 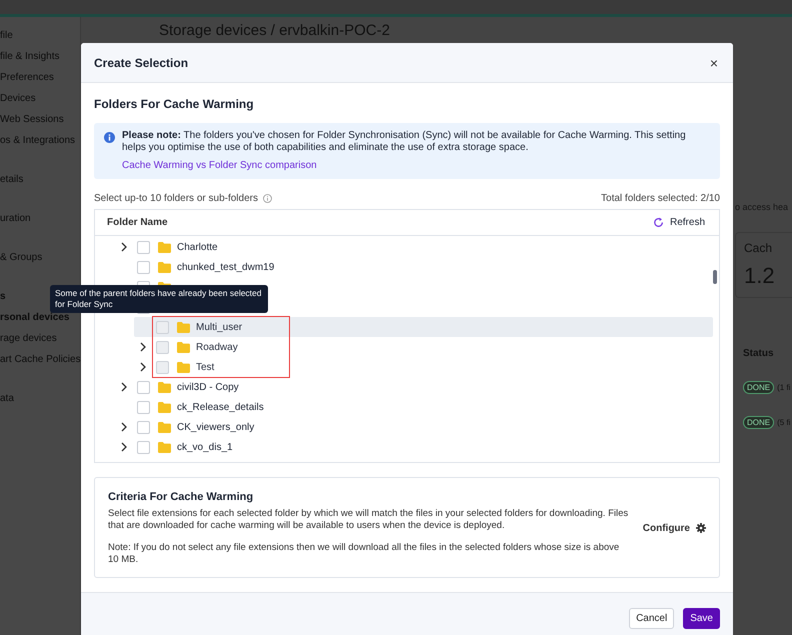 I want to click on folder-name: chunked_test_dwm19, so click(x=225, y=267).